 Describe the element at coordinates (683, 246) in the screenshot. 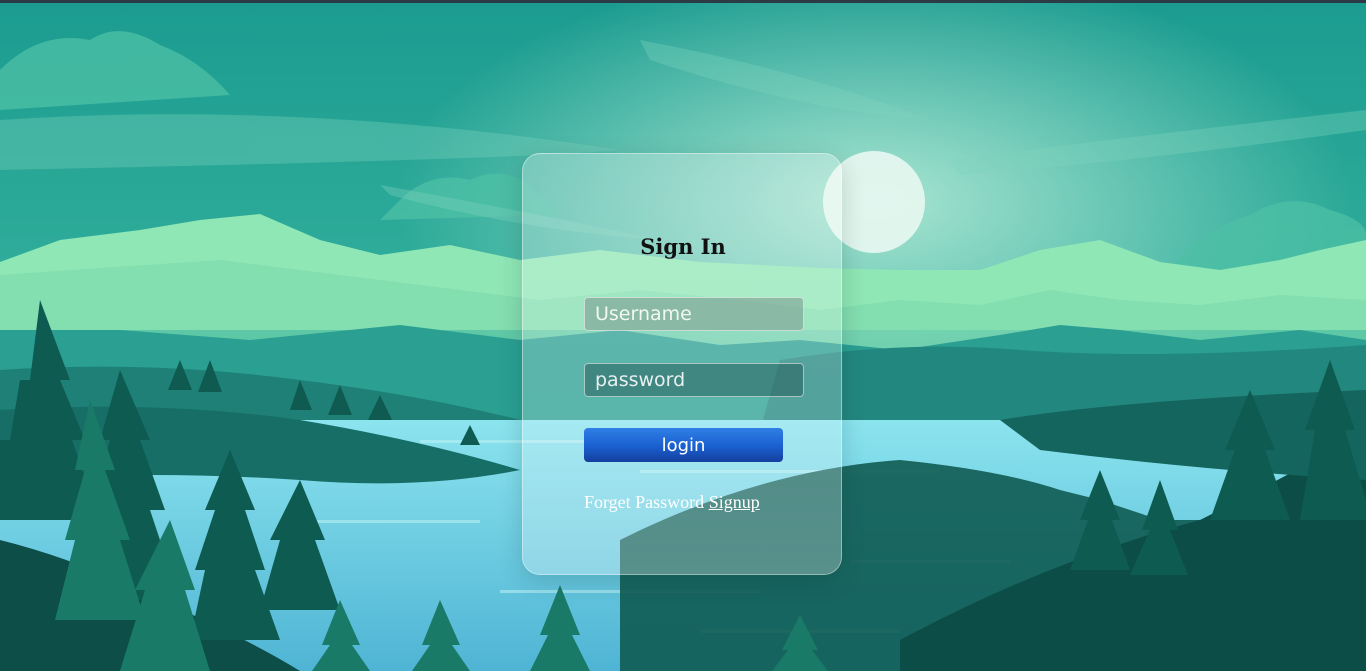

I see `sign-in-title: Sign In` at that location.